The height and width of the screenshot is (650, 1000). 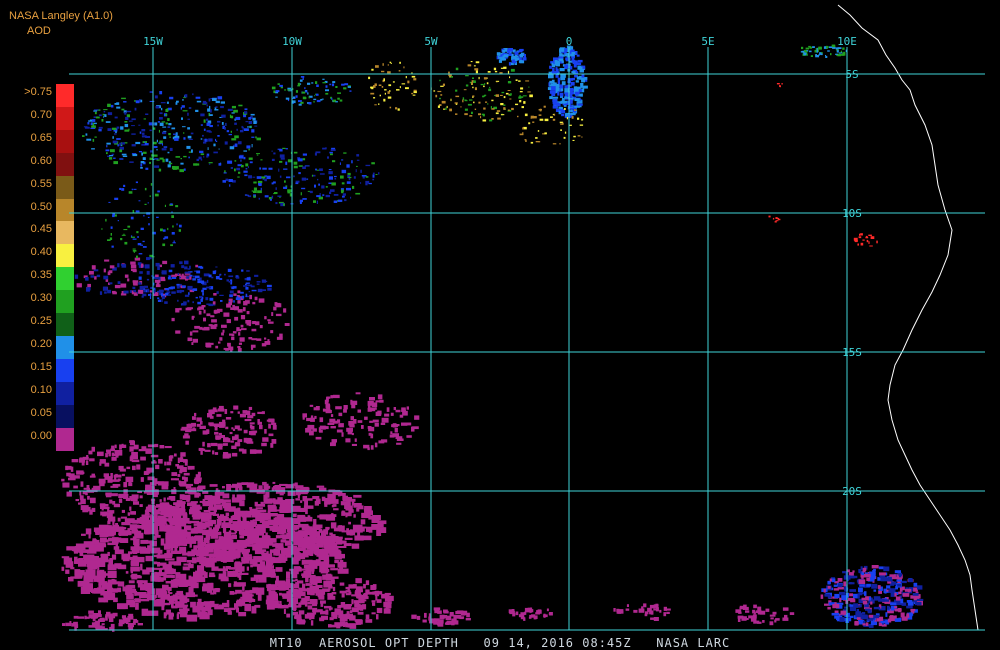 What do you see at coordinates (852, 491) in the screenshot?
I see `latitude-label: 20S` at bounding box center [852, 491].